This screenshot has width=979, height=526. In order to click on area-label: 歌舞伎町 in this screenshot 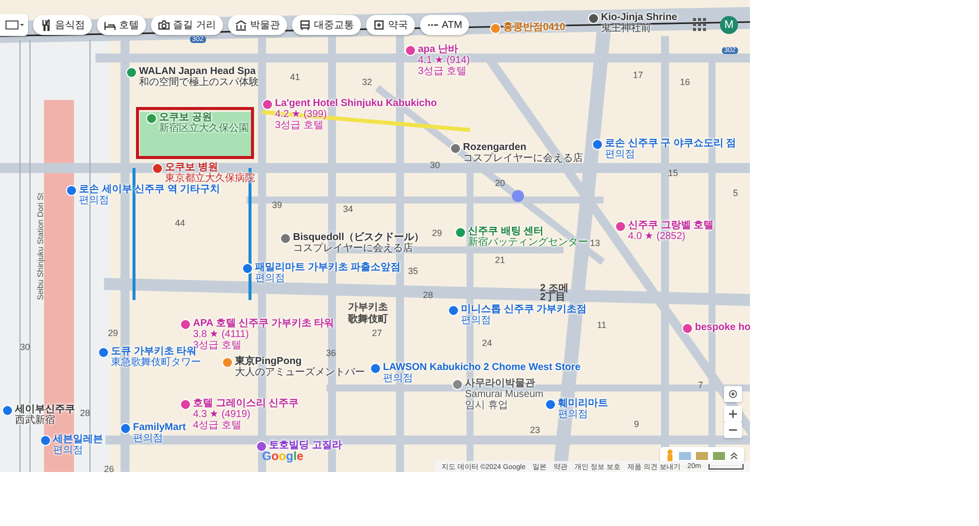, I will do `click(368, 319)`.